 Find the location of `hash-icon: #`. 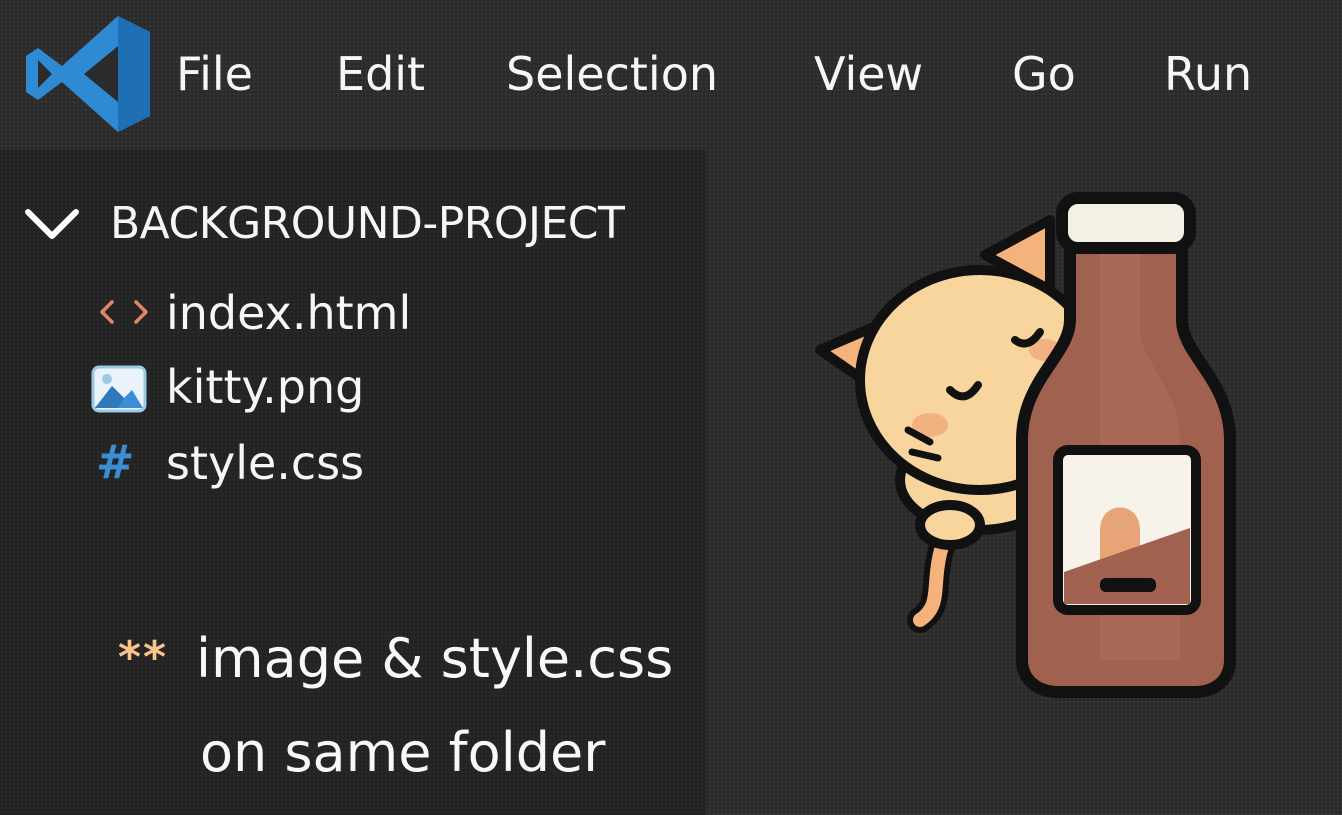

hash-icon: # is located at coordinates (115, 462).